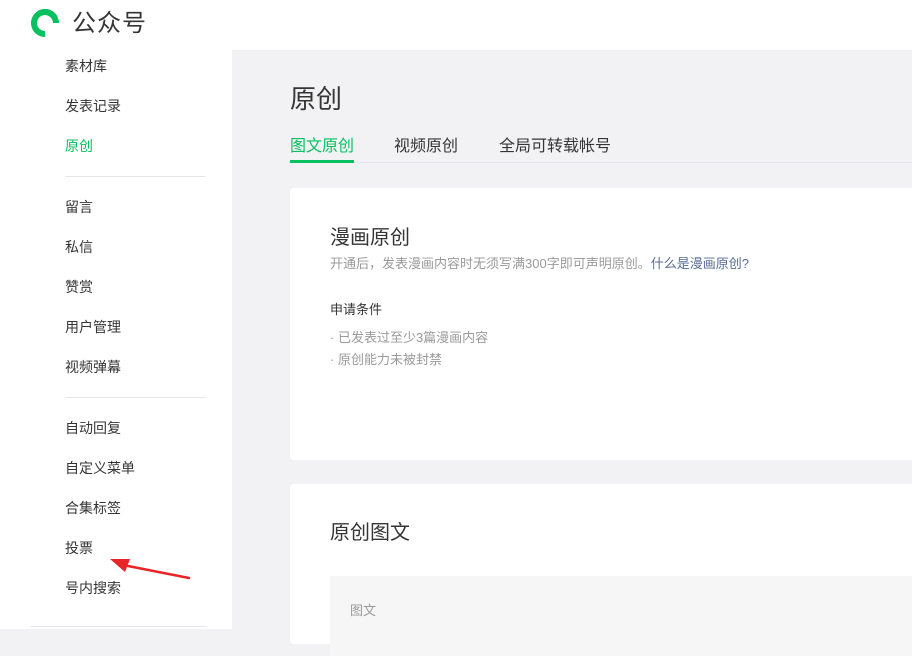 This screenshot has width=912, height=656. I want to click on sidebar-item-custom-menu: 自定义菜单, so click(100, 468).